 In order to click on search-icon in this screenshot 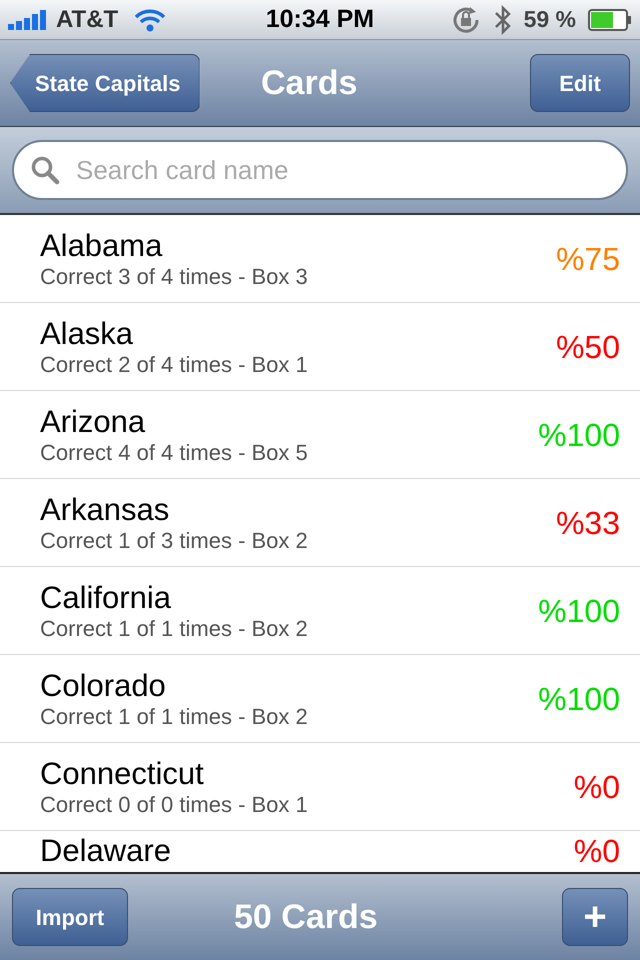, I will do `click(45, 170)`.